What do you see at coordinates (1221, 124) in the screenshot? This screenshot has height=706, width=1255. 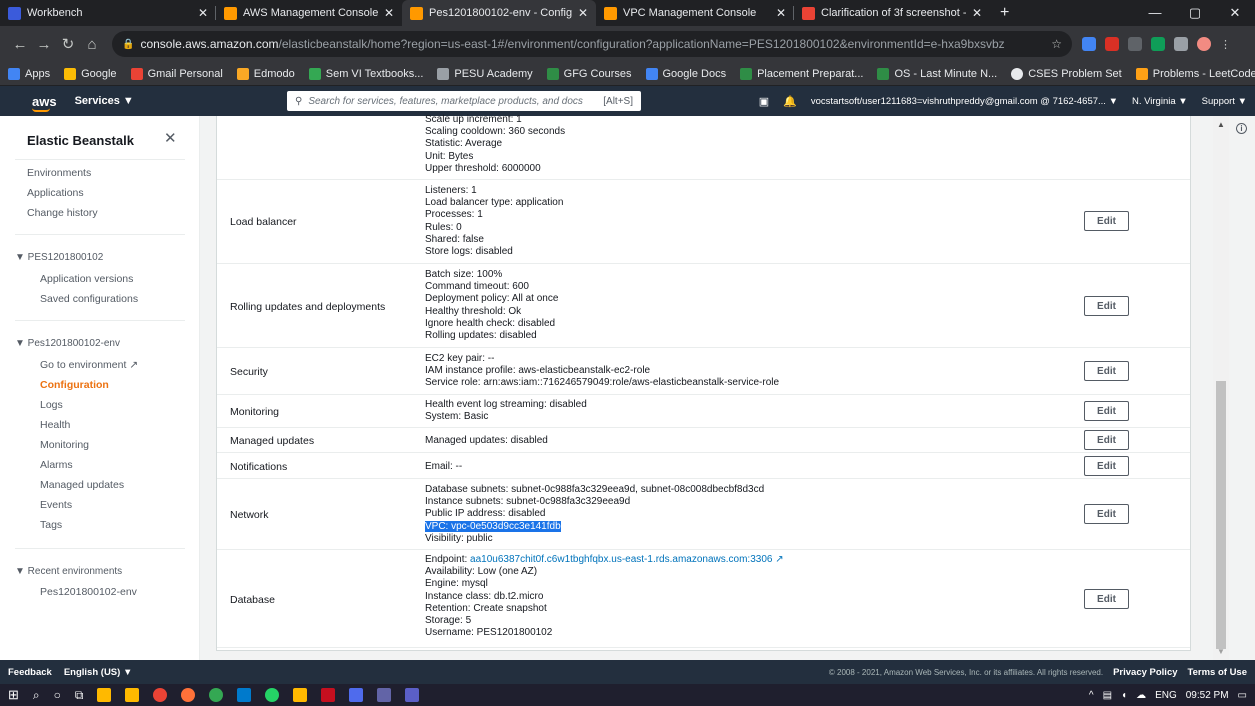 I see `scroll-up-icon: ▲` at bounding box center [1221, 124].